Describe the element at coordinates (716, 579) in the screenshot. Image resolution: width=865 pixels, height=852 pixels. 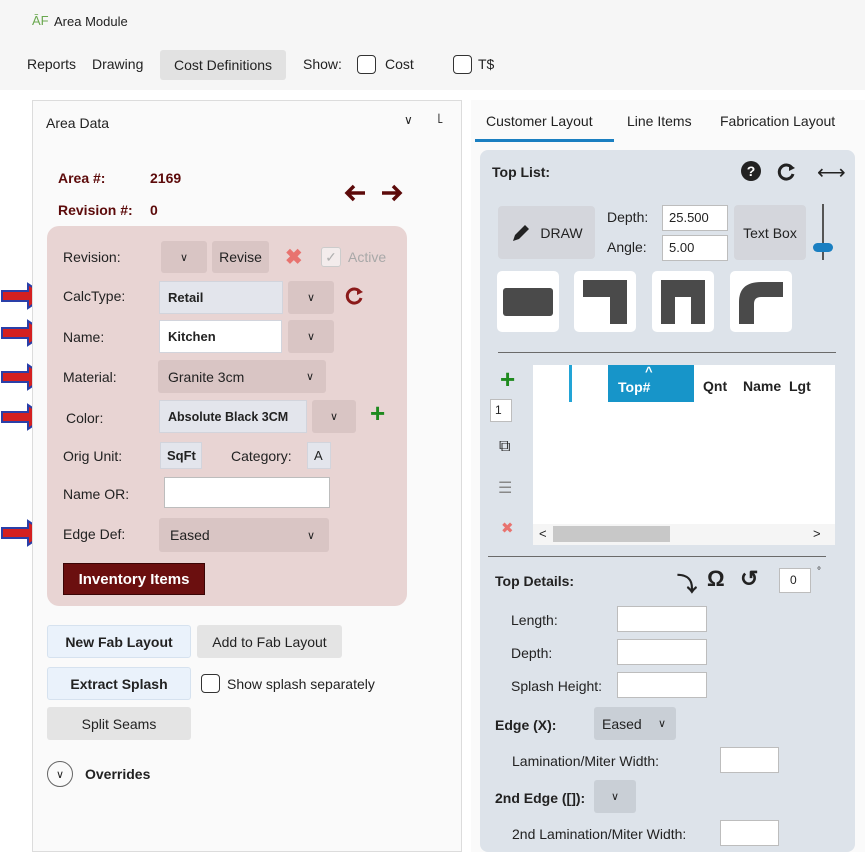
I see `flip-icon: Ω` at that location.